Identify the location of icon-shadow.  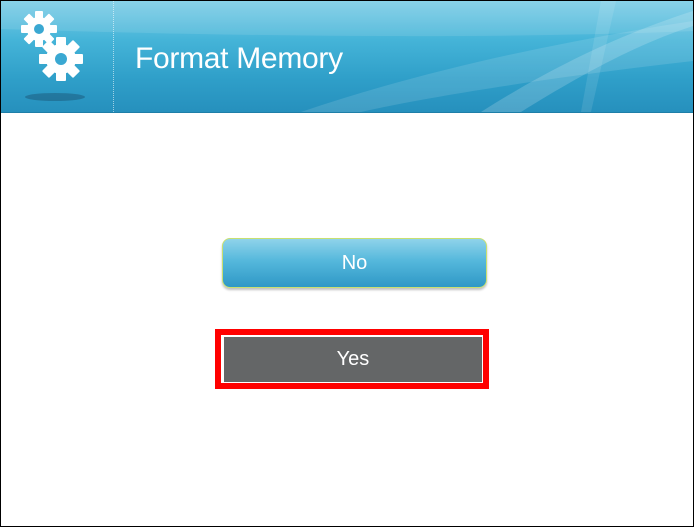
(55, 97).